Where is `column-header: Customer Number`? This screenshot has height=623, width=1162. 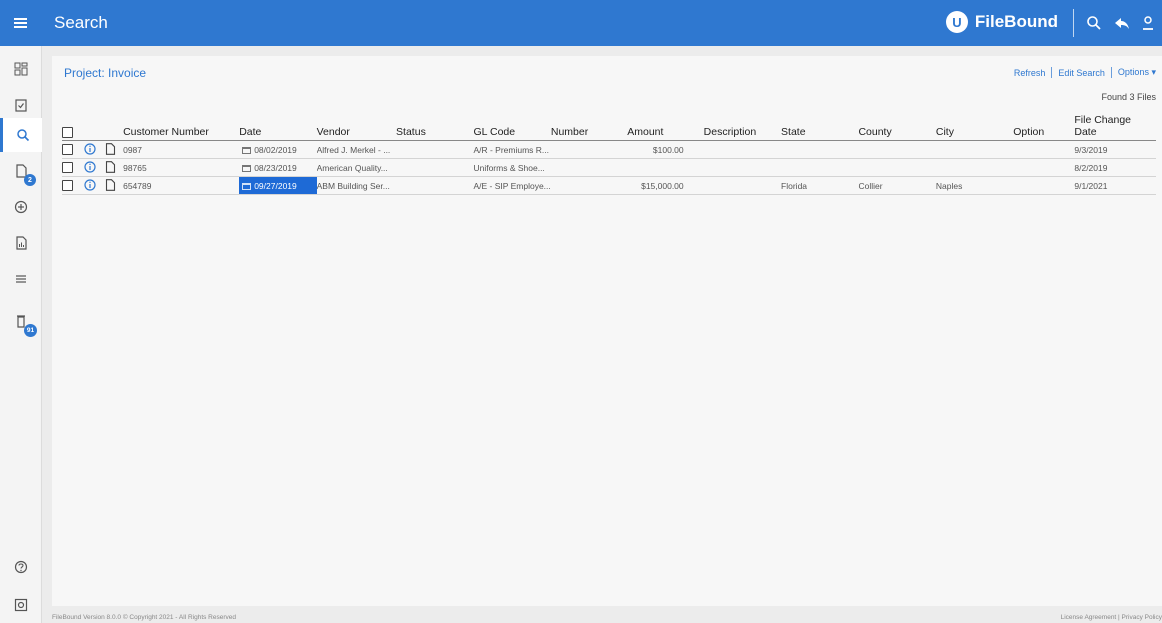
column-header: Customer Number is located at coordinates (181, 127).